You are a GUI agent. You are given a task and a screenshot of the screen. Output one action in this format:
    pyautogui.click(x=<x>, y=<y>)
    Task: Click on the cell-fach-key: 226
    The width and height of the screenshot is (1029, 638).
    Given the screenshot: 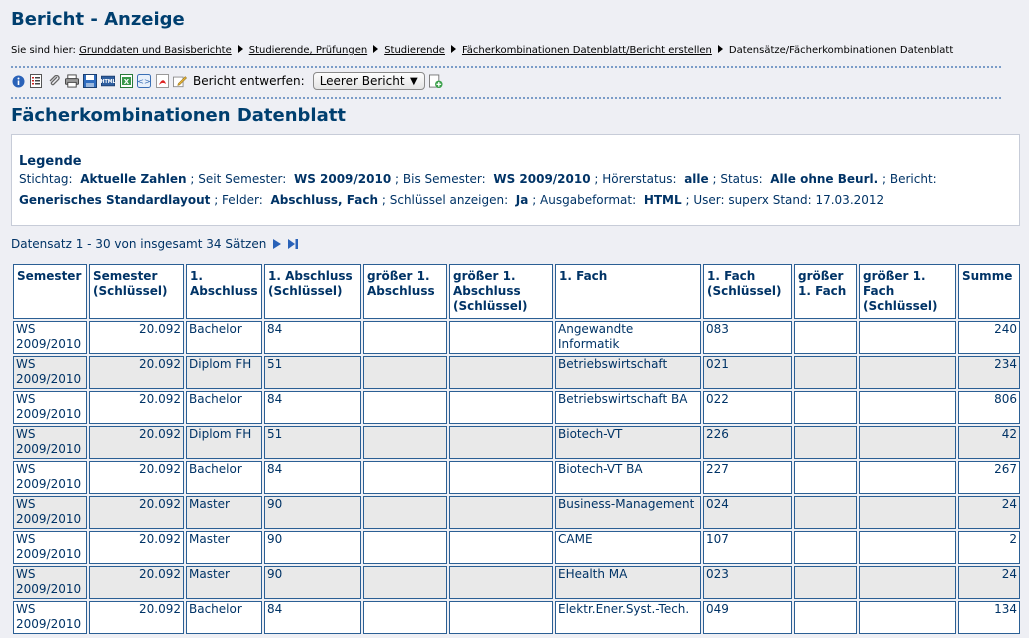 What is the action you would take?
    pyautogui.click(x=747, y=442)
    